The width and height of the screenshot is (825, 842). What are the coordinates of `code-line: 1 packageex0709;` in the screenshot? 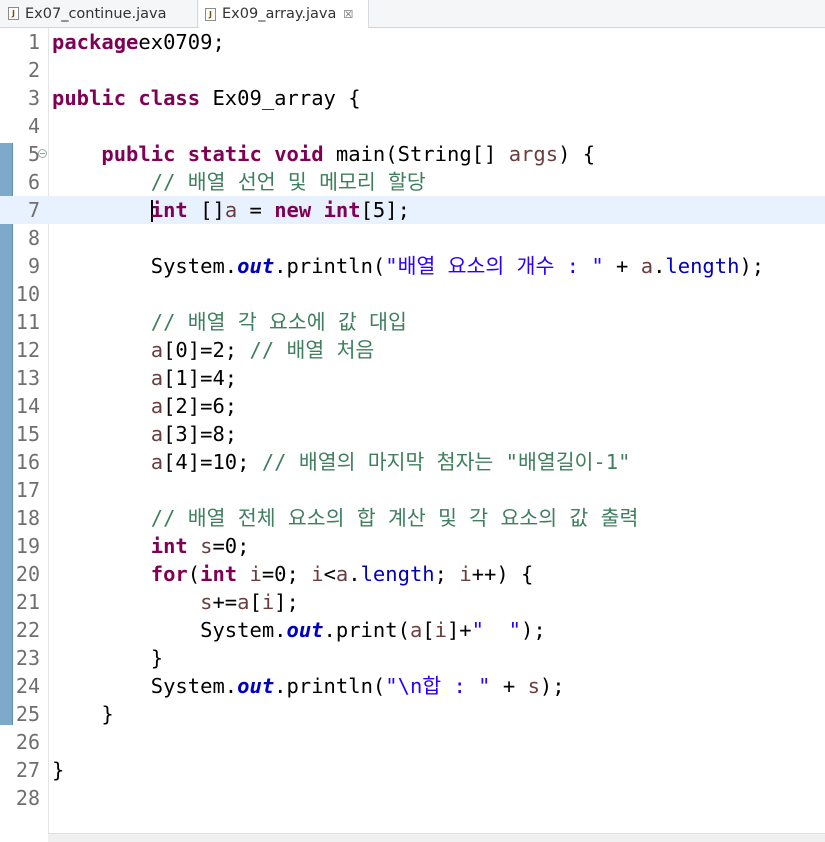 It's located at (412, 42).